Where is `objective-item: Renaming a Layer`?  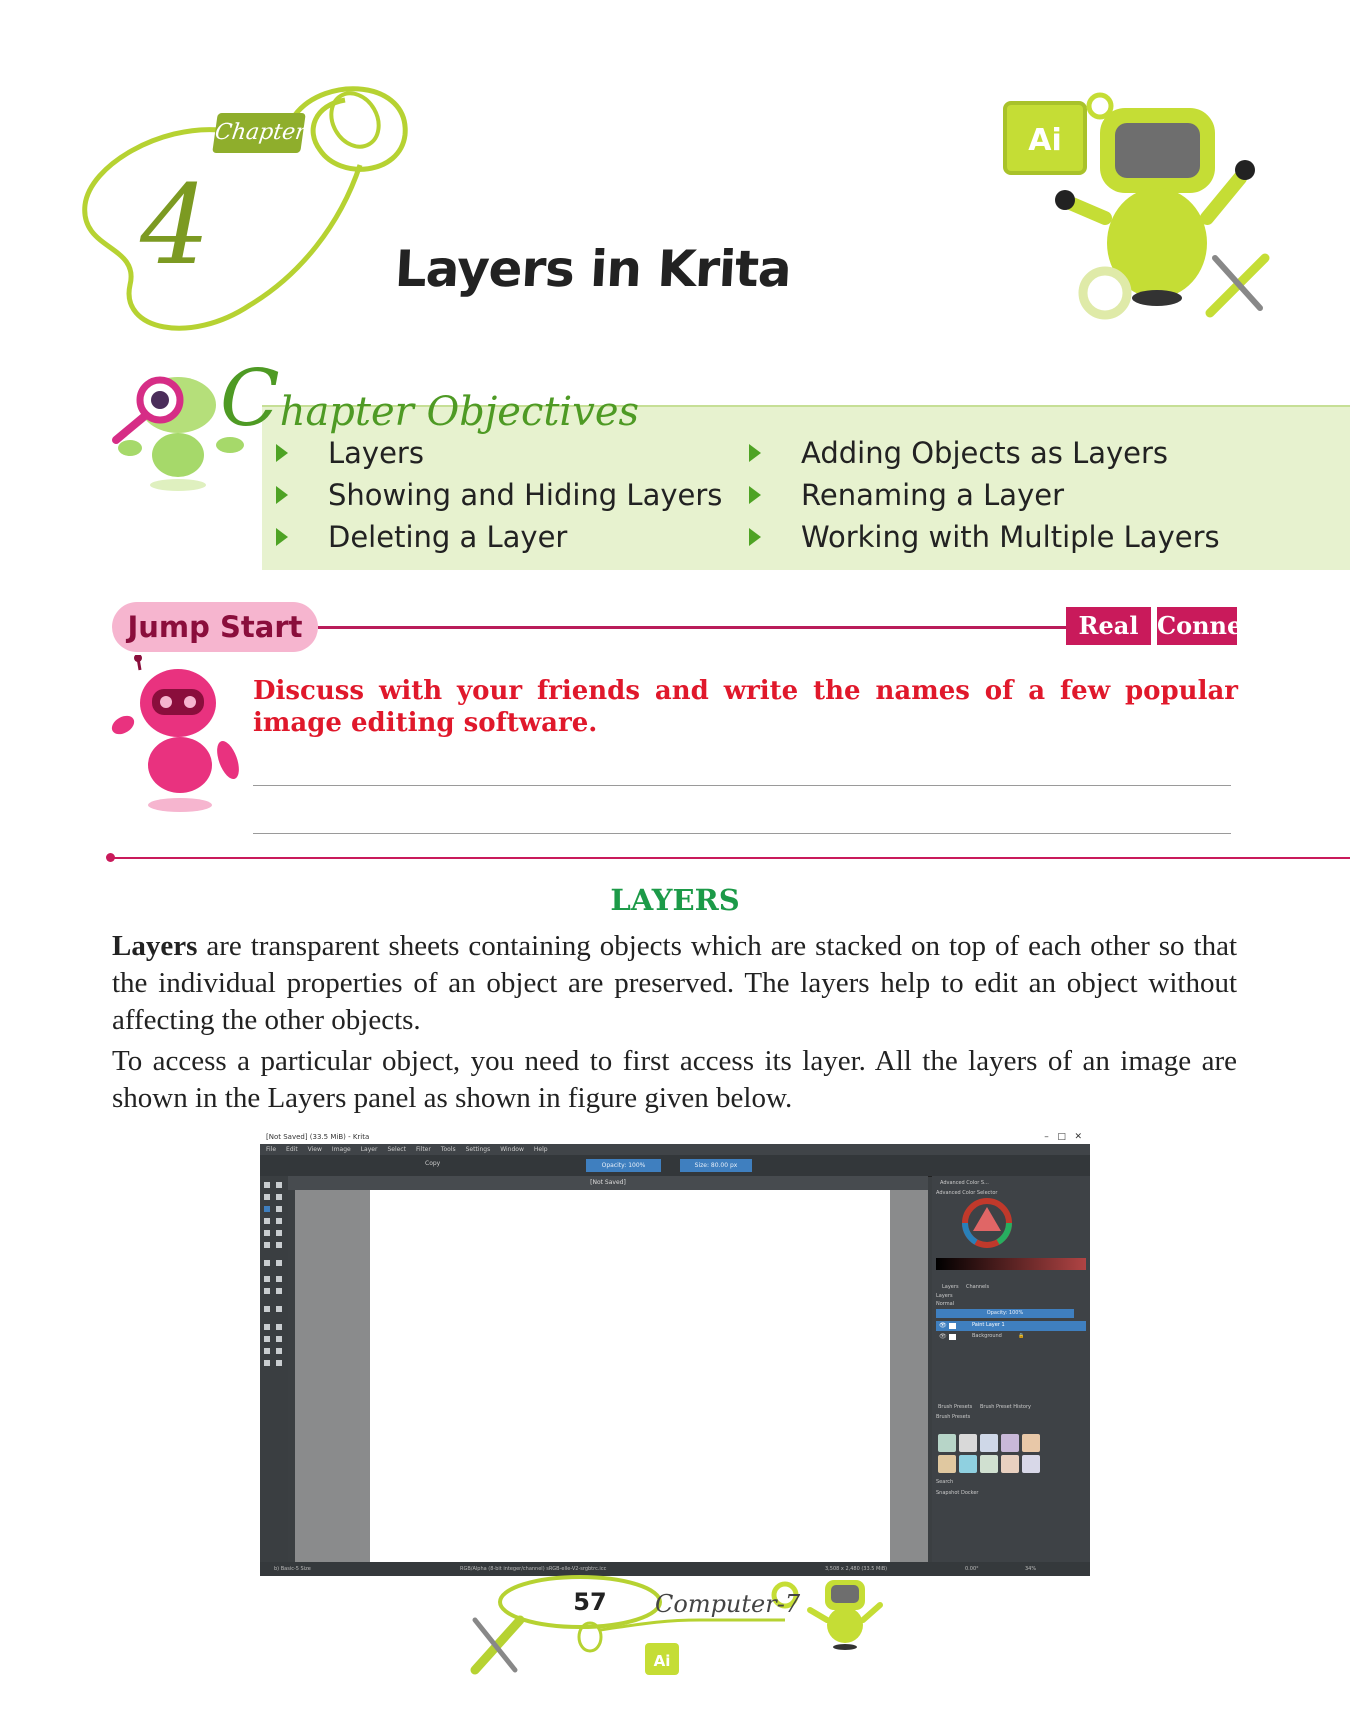 objective-item: Renaming a Layer is located at coordinates (977, 495).